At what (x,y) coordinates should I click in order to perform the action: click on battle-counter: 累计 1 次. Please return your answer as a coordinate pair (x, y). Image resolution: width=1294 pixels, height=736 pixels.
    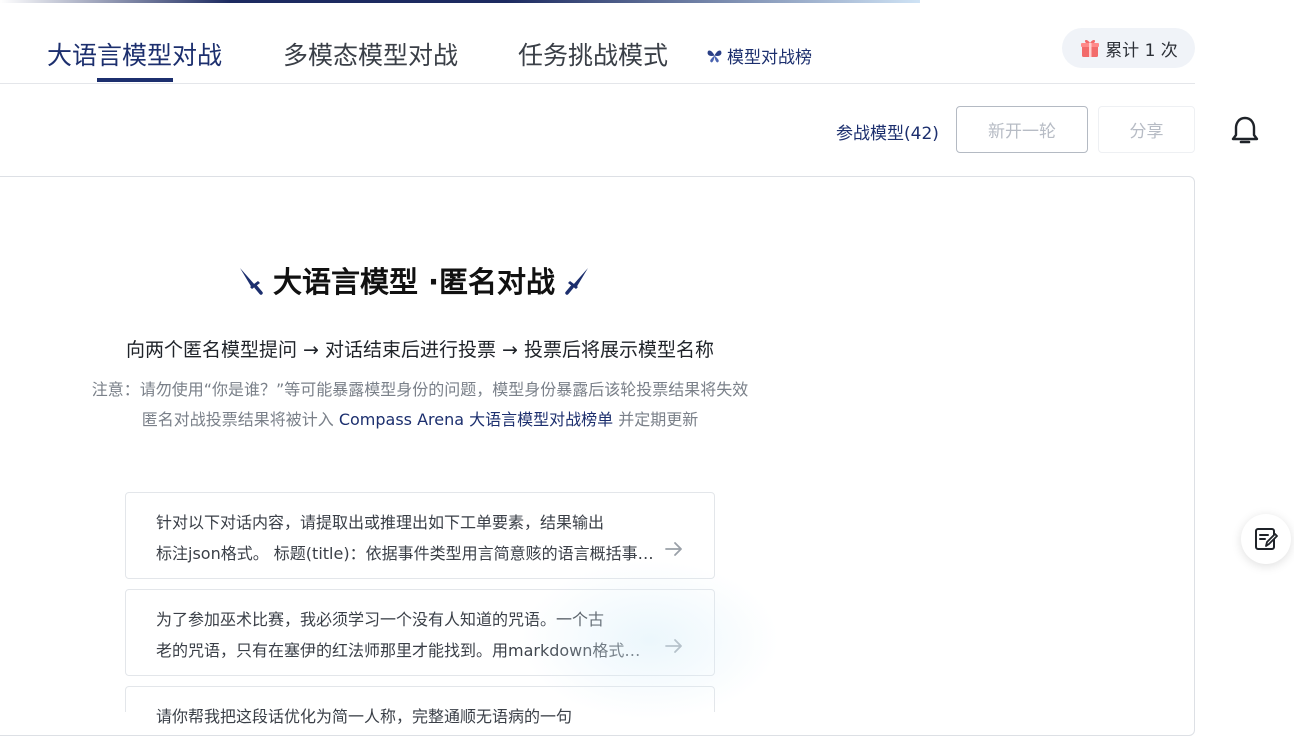
    Looking at the image, I should click on (1128, 48).